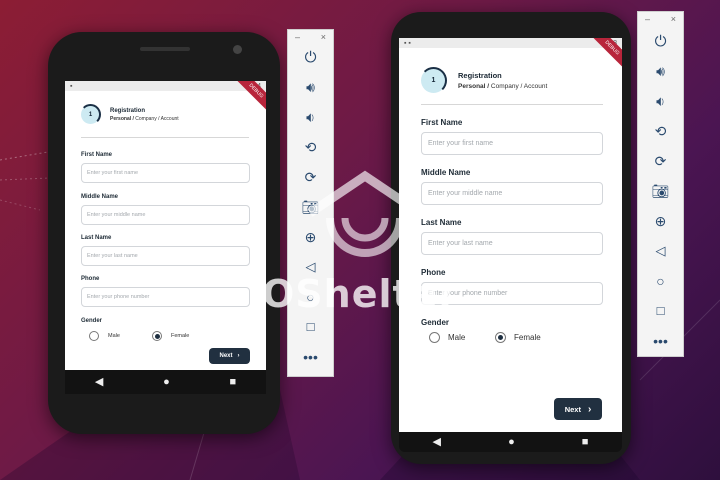 This screenshot has height=480, width=720. What do you see at coordinates (365, 213) in the screenshot?
I see `shelter-logo-icon` at bounding box center [365, 213].